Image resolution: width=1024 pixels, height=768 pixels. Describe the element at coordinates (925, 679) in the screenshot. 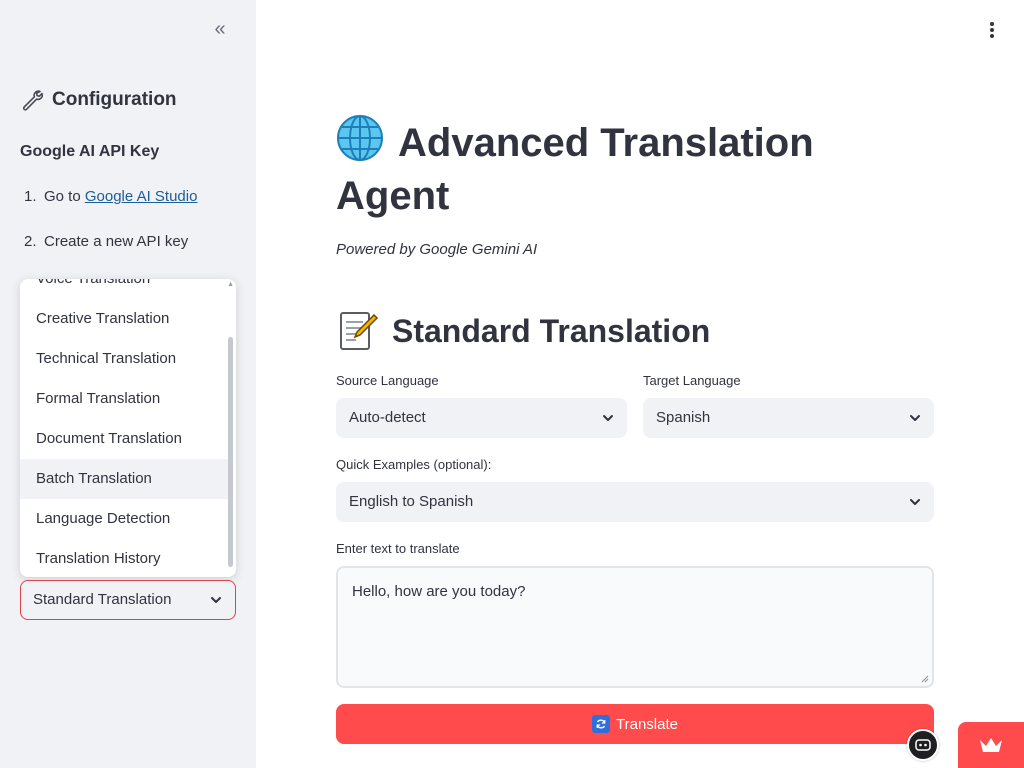

I see `resize-grip-icon` at that location.